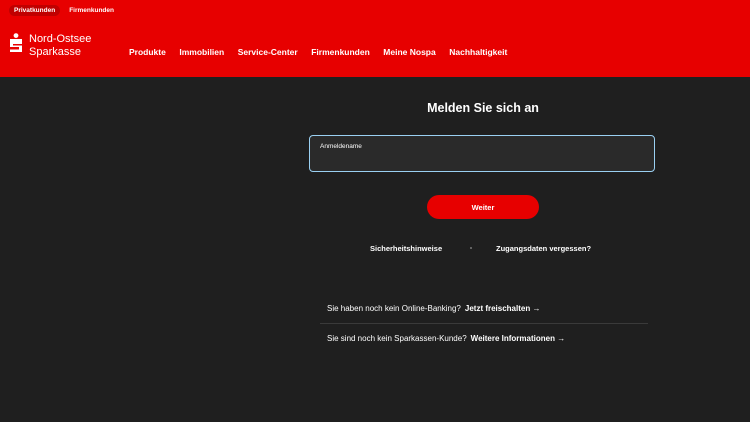 This screenshot has height=422, width=750. What do you see at coordinates (340, 52) in the screenshot?
I see `nav-item-firmenkunden: Firmenkunden` at bounding box center [340, 52].